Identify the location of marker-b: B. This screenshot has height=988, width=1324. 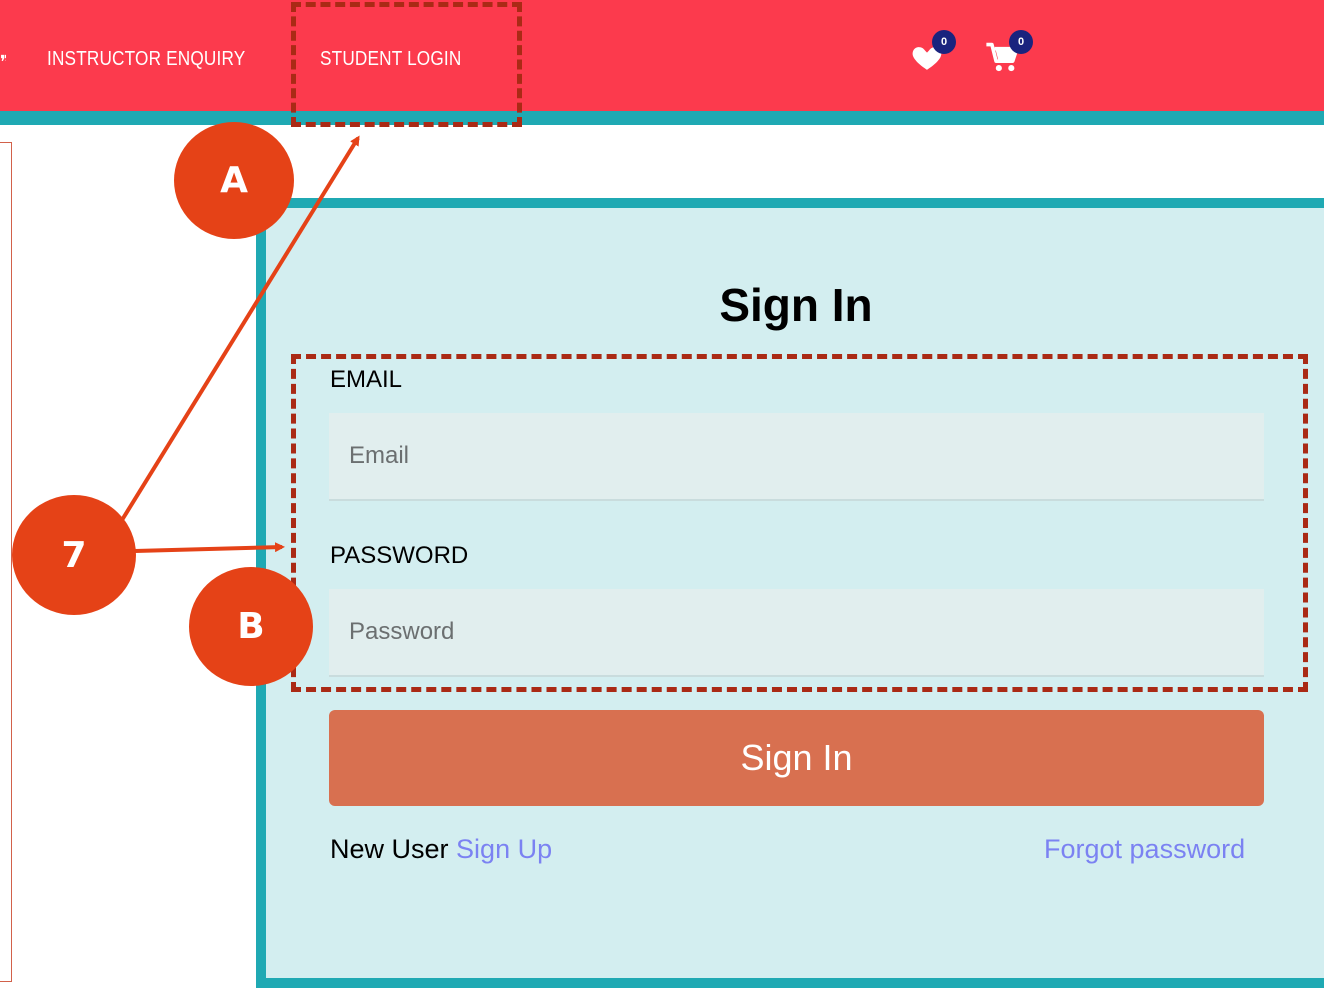
(251, 626).